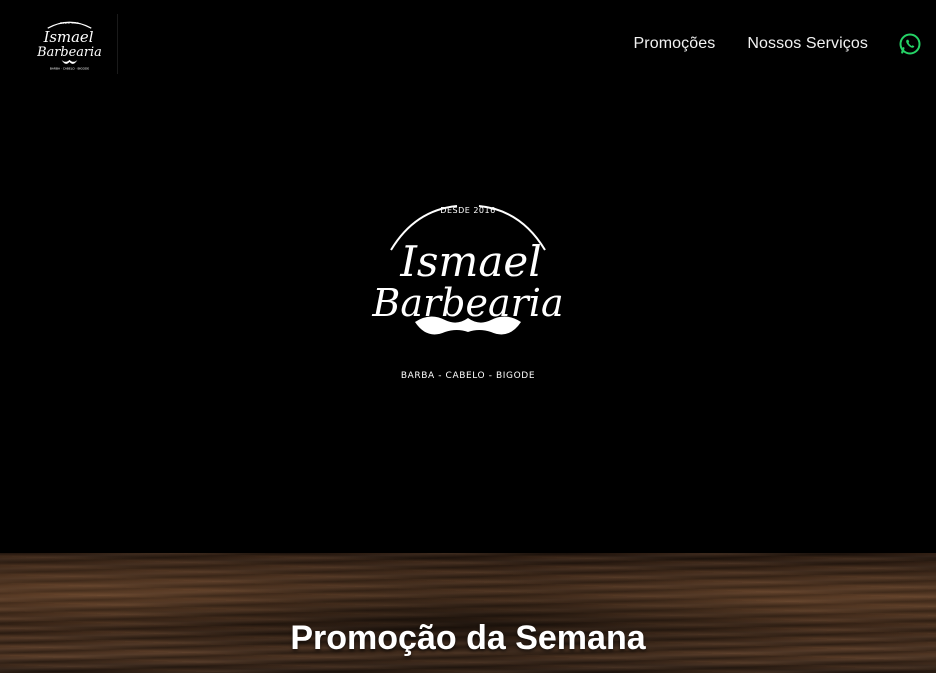  What do you see at coordinates (69, 69) in the screenshot?
I see `nav-logo-tagline: BARBA · CABELO · BIGODE` at bounding box center [69, 69].